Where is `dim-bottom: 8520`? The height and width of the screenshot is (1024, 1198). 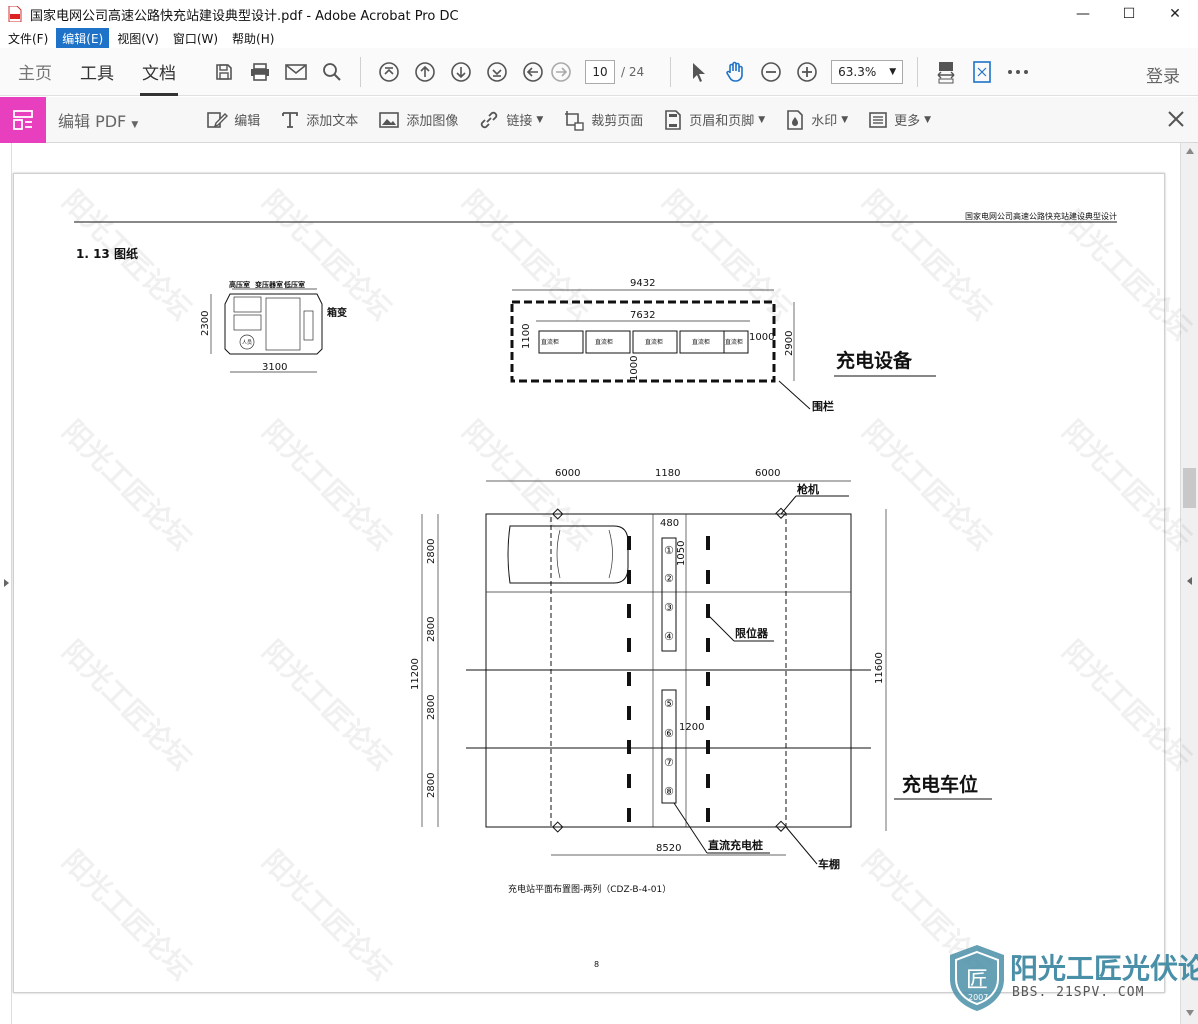 dim-bottom: 8520 is located at coordinates (668, 848).